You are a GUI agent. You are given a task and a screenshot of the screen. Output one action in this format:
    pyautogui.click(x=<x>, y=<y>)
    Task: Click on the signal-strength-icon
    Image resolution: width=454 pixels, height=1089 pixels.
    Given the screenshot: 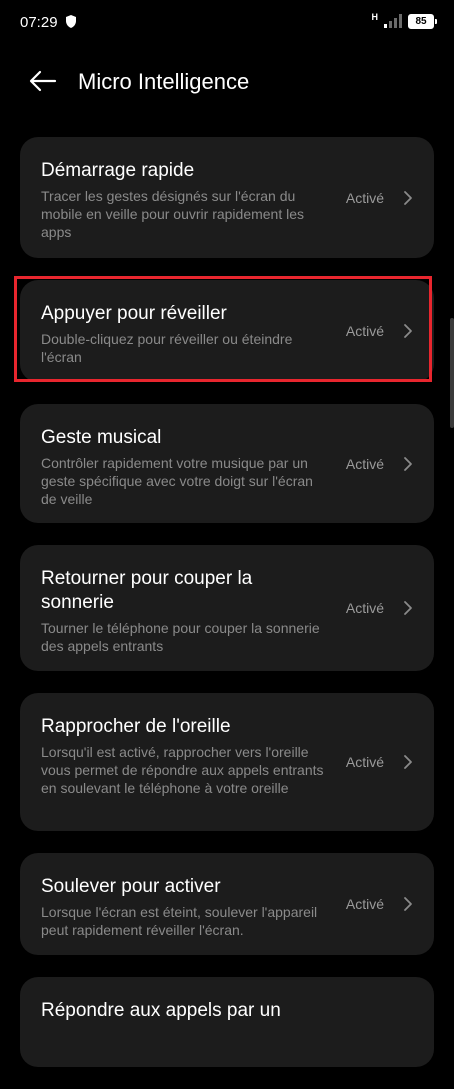 What is the action you would take?
    pyautogui.click(x=393, y=21)
    